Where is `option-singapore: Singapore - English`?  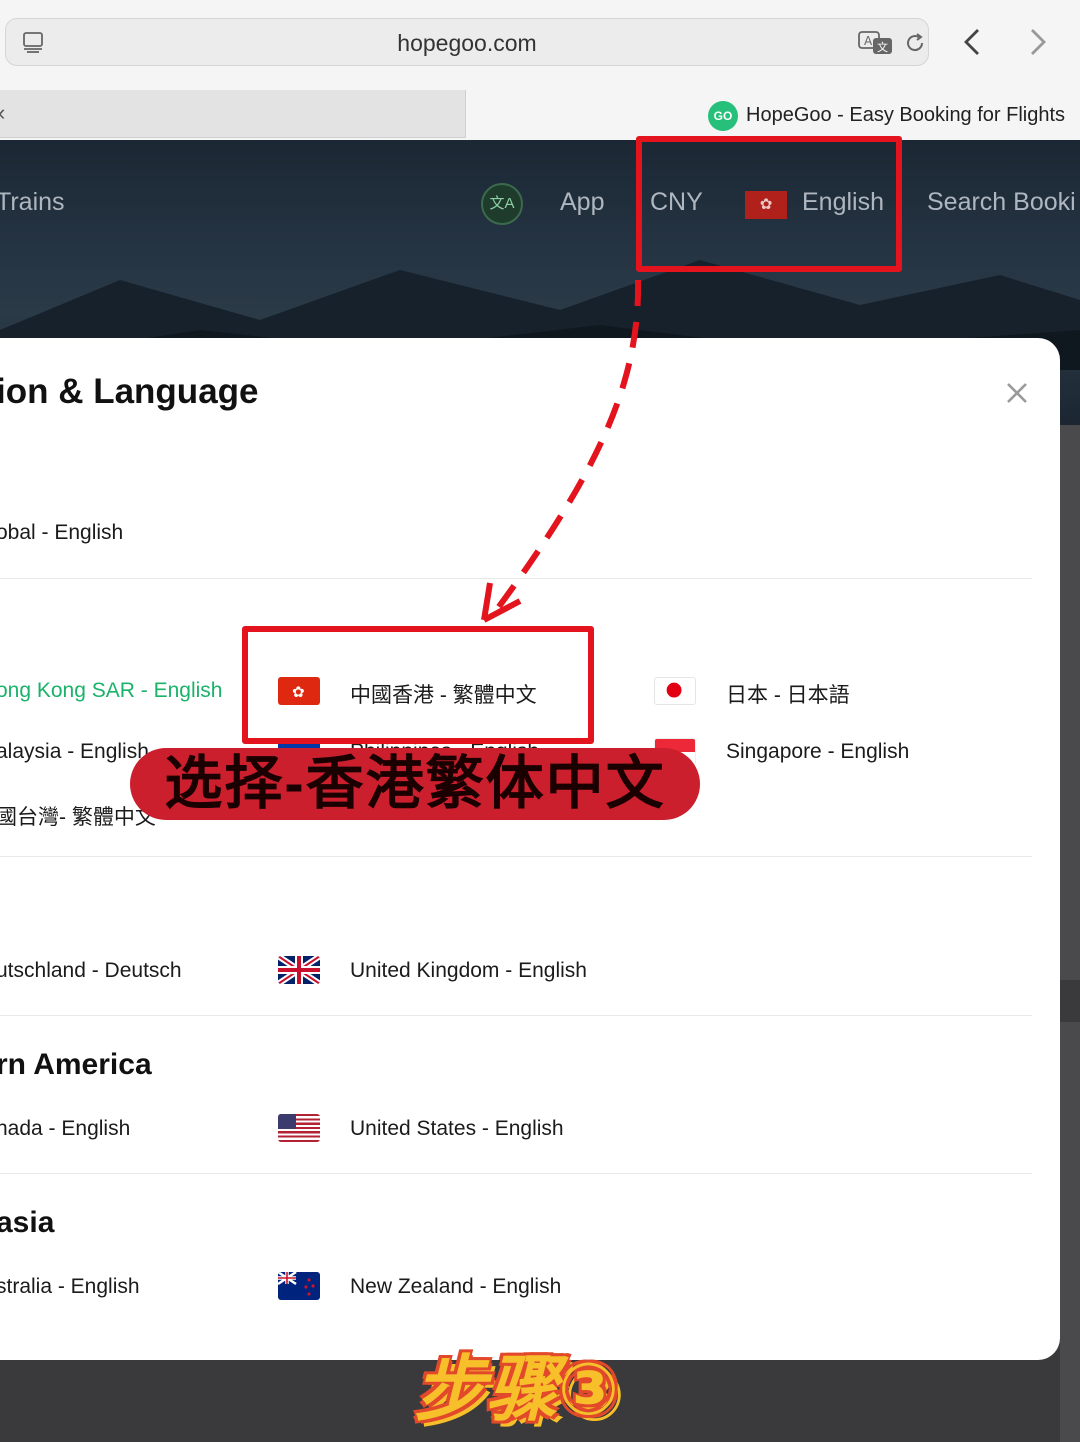
option-singapore: Singapore - English is located at coordinates (817, 752).